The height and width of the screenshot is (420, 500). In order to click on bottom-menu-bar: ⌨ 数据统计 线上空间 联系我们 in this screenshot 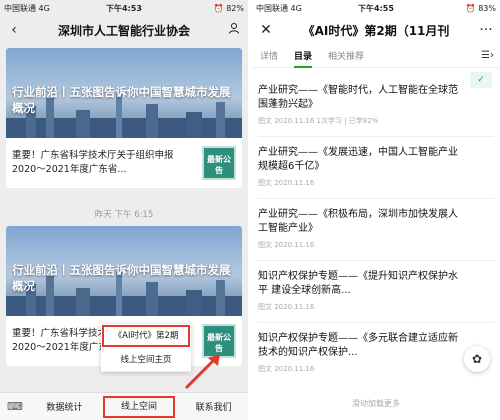, I will do `click(124, 406)`.